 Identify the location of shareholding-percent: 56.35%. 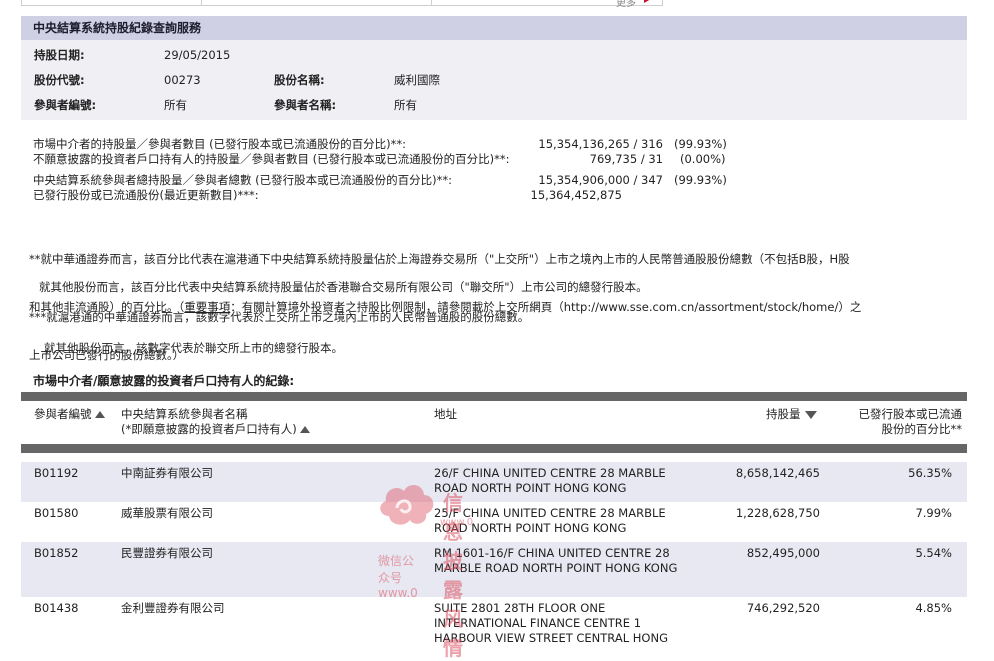
(930, 473).